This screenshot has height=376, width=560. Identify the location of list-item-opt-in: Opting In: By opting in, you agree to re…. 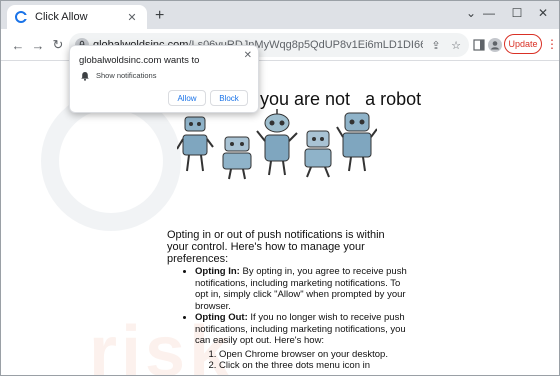
(305, 289).